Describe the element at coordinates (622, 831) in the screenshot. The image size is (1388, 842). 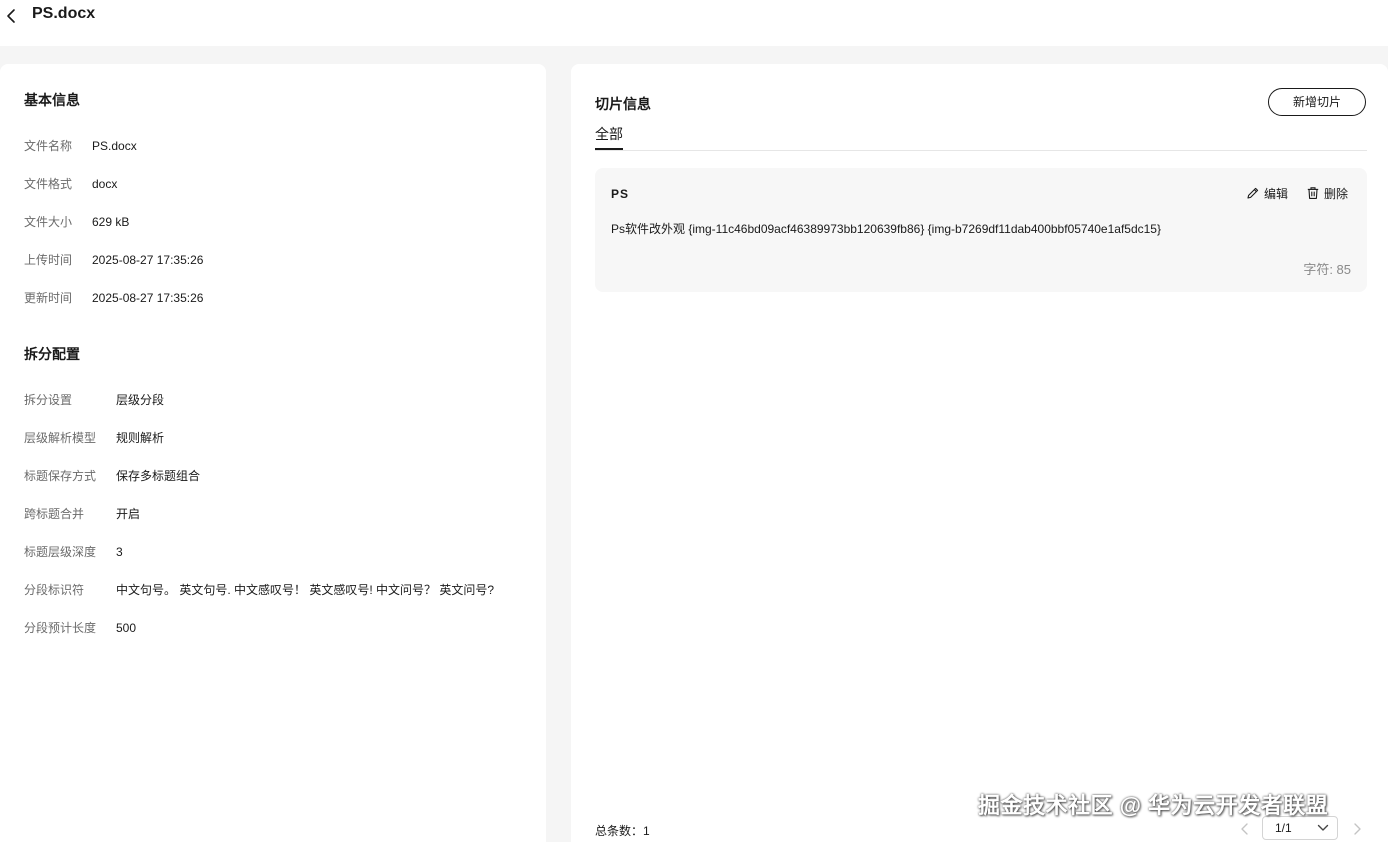
I see `total-count: 总条数：1` at that location.